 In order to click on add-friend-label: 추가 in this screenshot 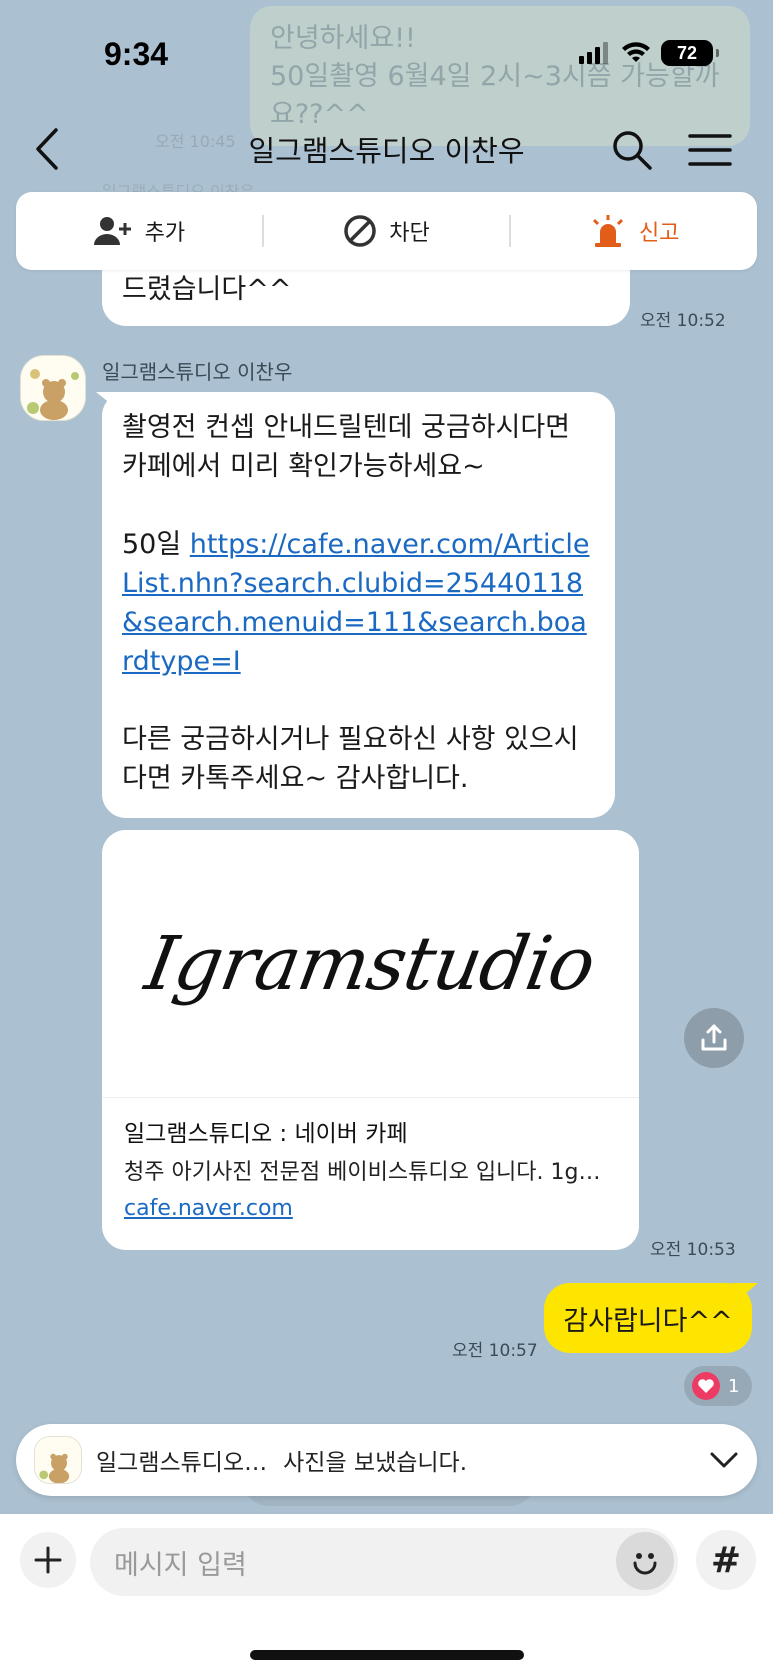, I will do `click(165, 233)`.